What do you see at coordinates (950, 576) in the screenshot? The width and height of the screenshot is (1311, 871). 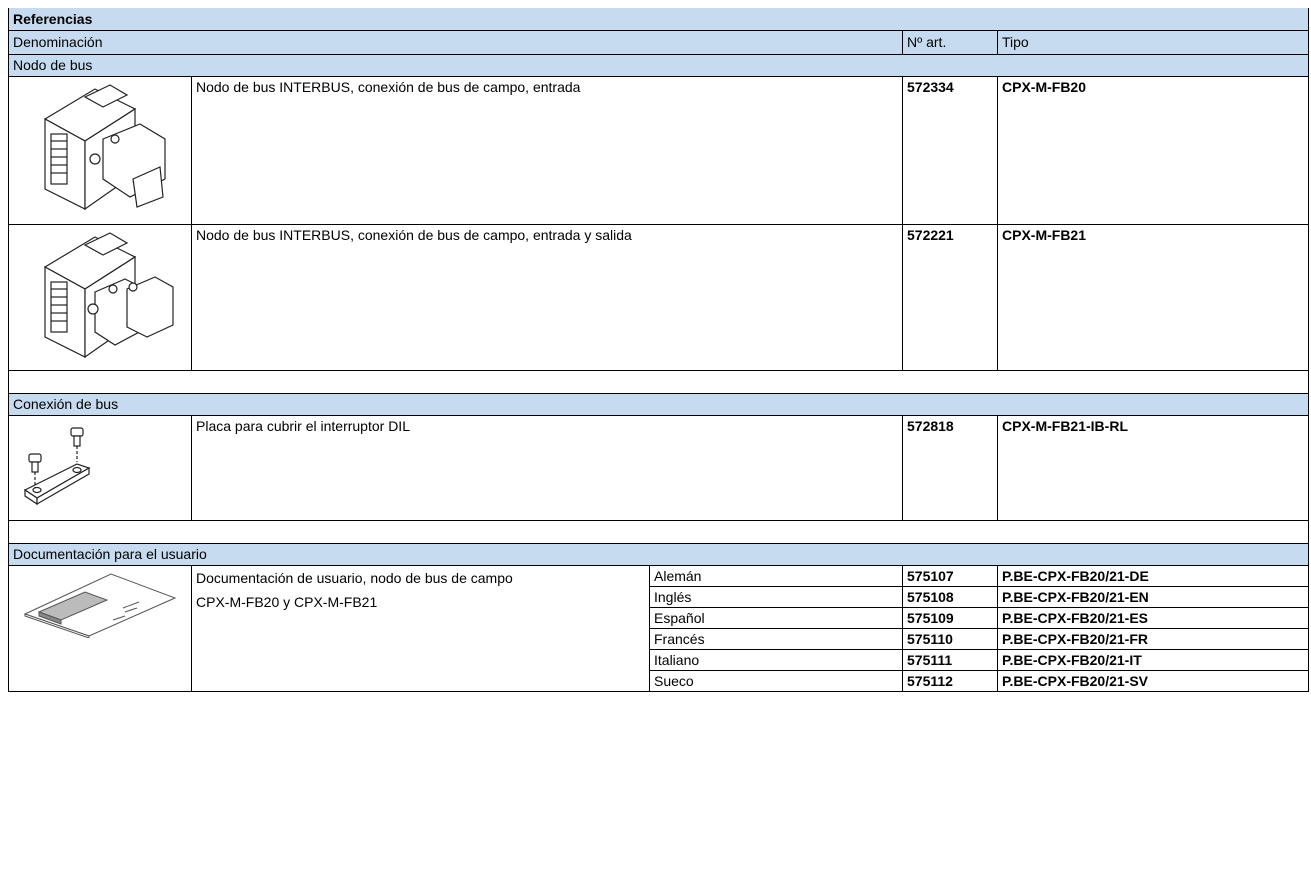 I see `article-number: 575107` at bounding box center [950, 576].